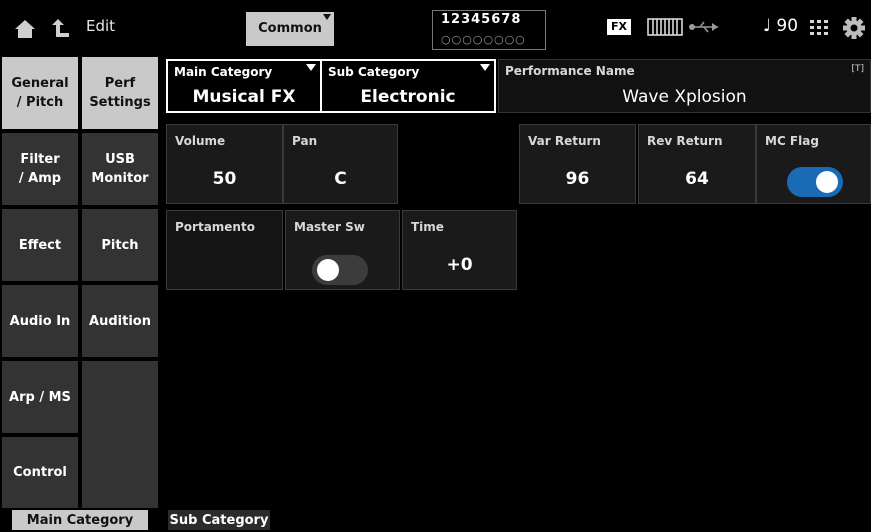 The image size is (871, 532). Describe the element at coordinates (101, 26) in the screenshot. I see `edit-label: Edit` at that location.